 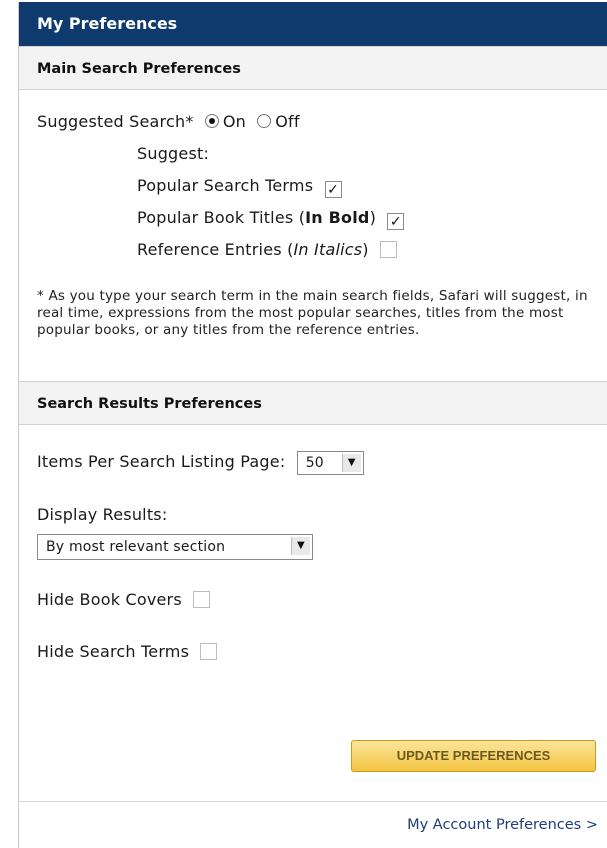 I want to click on hide-search-terms-checkbox, so click(x=209, y=651).